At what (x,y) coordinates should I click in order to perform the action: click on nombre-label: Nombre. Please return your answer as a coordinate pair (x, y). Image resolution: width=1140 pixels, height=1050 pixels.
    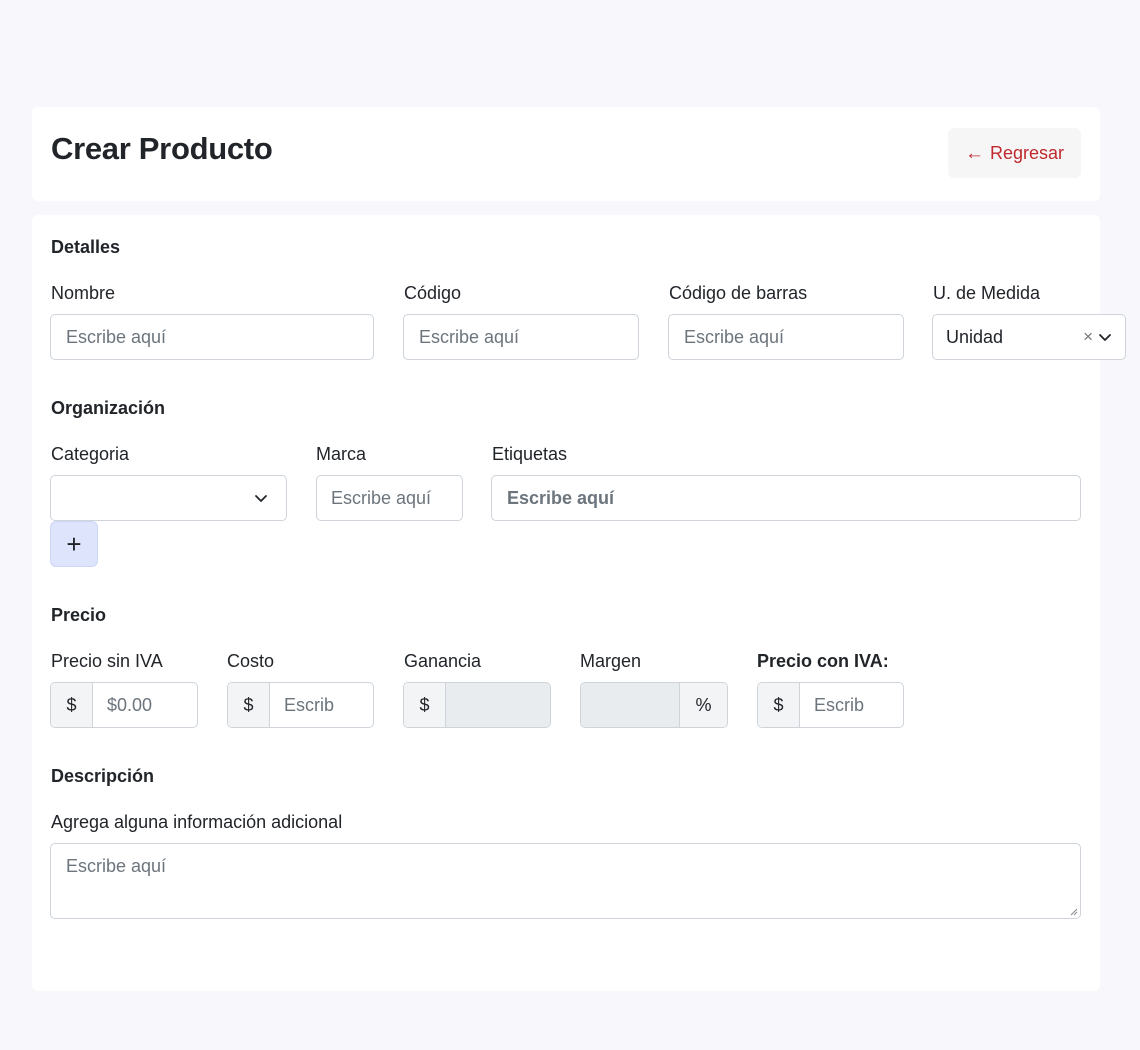
    Looking at the image, I should click on (83, 293).